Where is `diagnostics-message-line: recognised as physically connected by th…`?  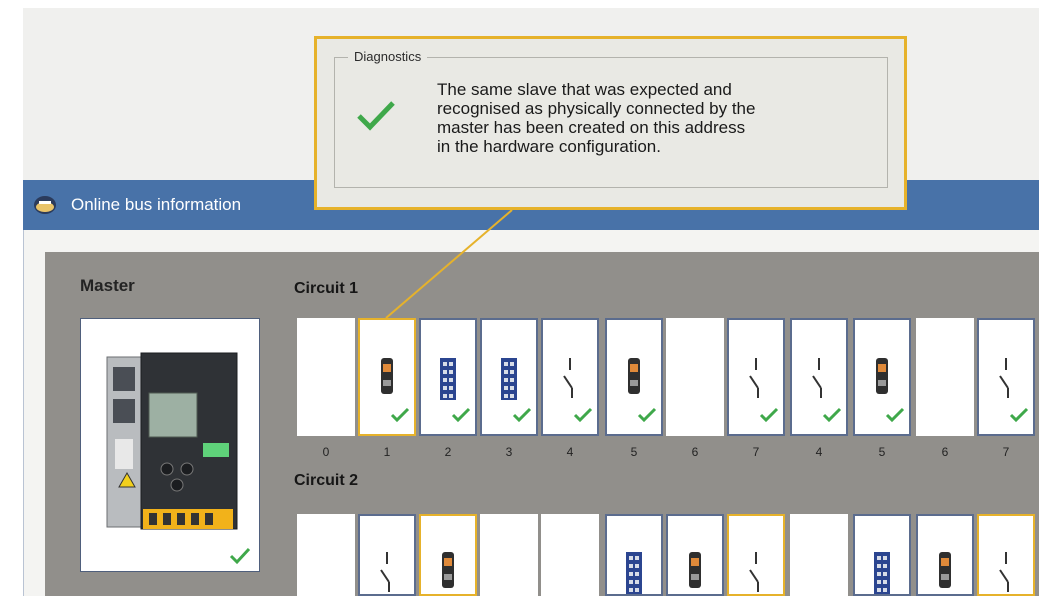
diagnostics-message-line: recognised as physically connected by th… is located at coordinates (596, 108).